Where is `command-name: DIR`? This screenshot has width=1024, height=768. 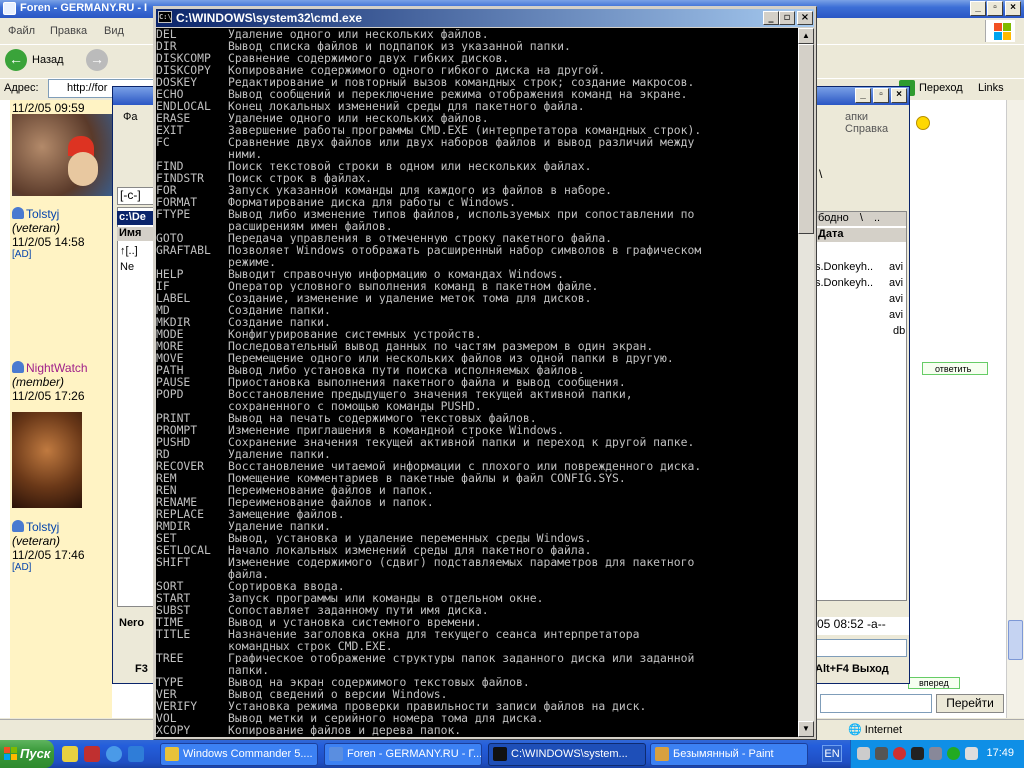 command-name: DIR is located at coordinates (166, 46).